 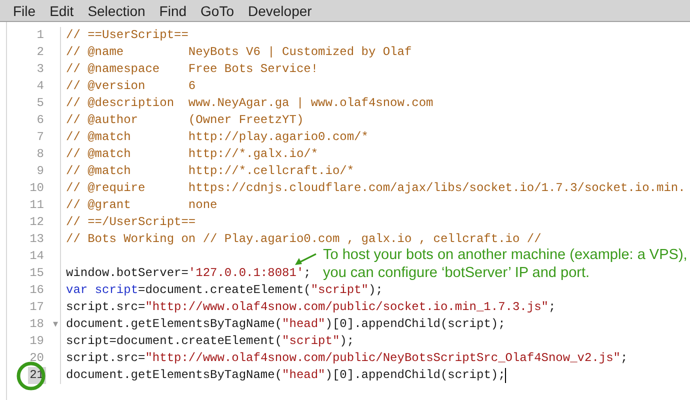 I want to click on line-number: 11, so click(x=36, y=205).